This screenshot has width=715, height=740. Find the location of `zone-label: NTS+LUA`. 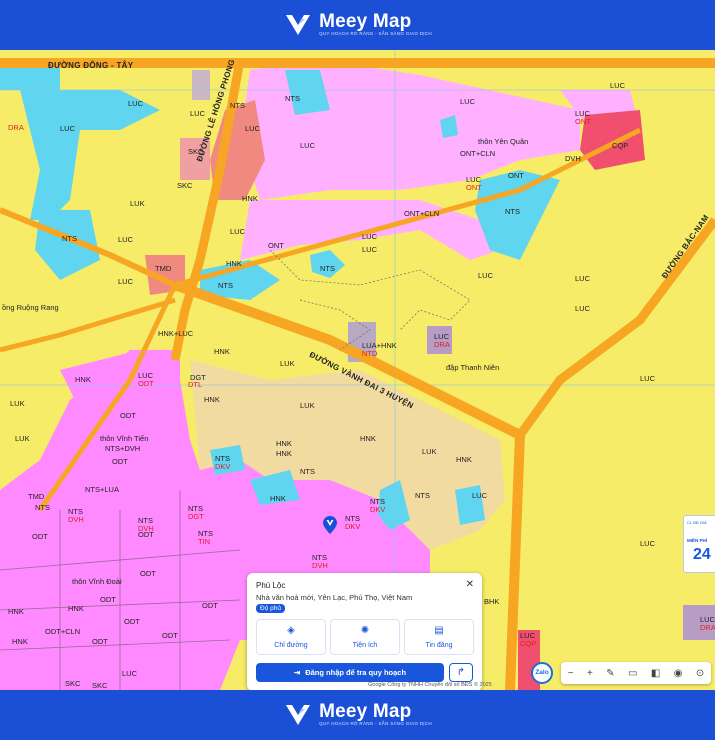

zone-label: NTS+LUA is located at coordinates (102, 489).